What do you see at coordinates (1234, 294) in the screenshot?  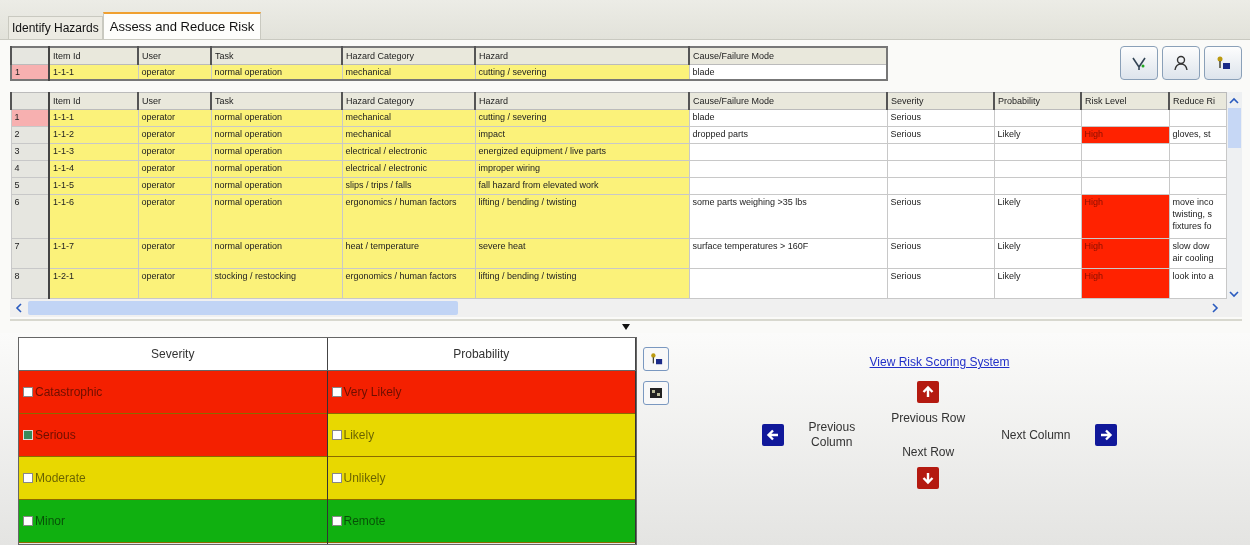 I see `scroll-down-icon` at bounding box center [1234, 294].